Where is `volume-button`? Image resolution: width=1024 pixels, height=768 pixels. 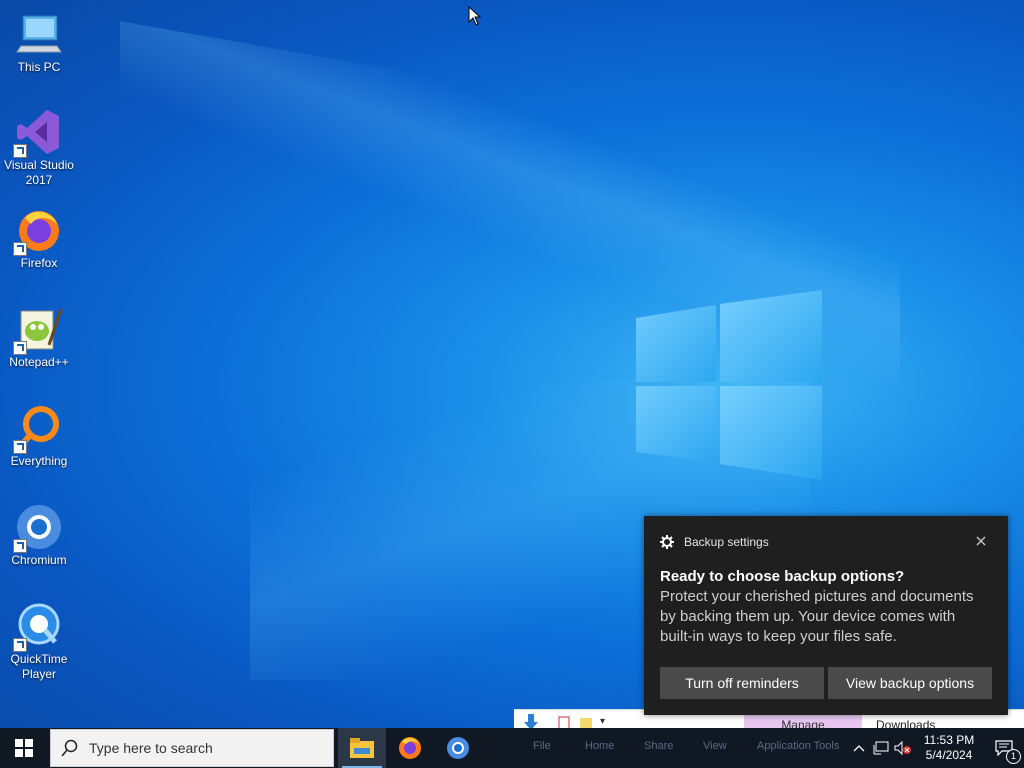 volume-button is located at coordinates (903, 748).